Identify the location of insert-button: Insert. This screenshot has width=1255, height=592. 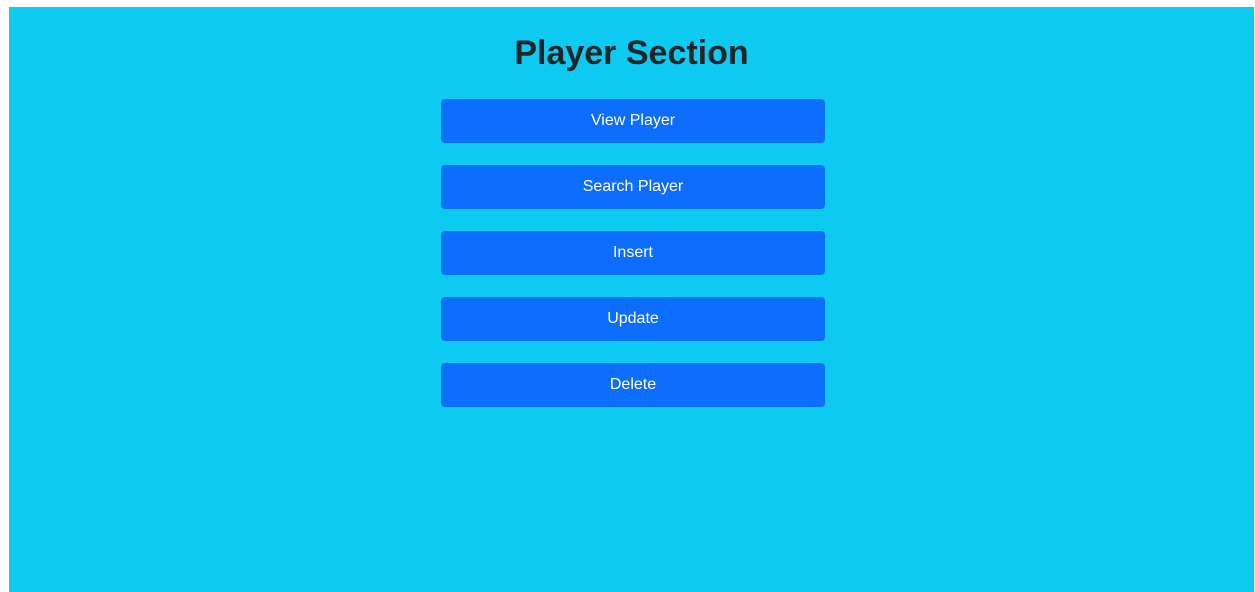
(633, 253).